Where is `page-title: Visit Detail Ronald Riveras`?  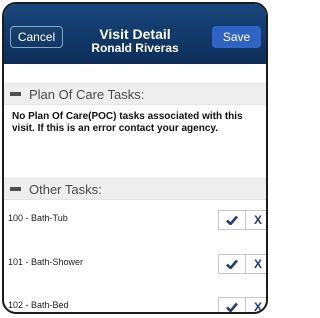
page-title: Visit Detail Ronald Riveras is located at coordinates (135, 41).